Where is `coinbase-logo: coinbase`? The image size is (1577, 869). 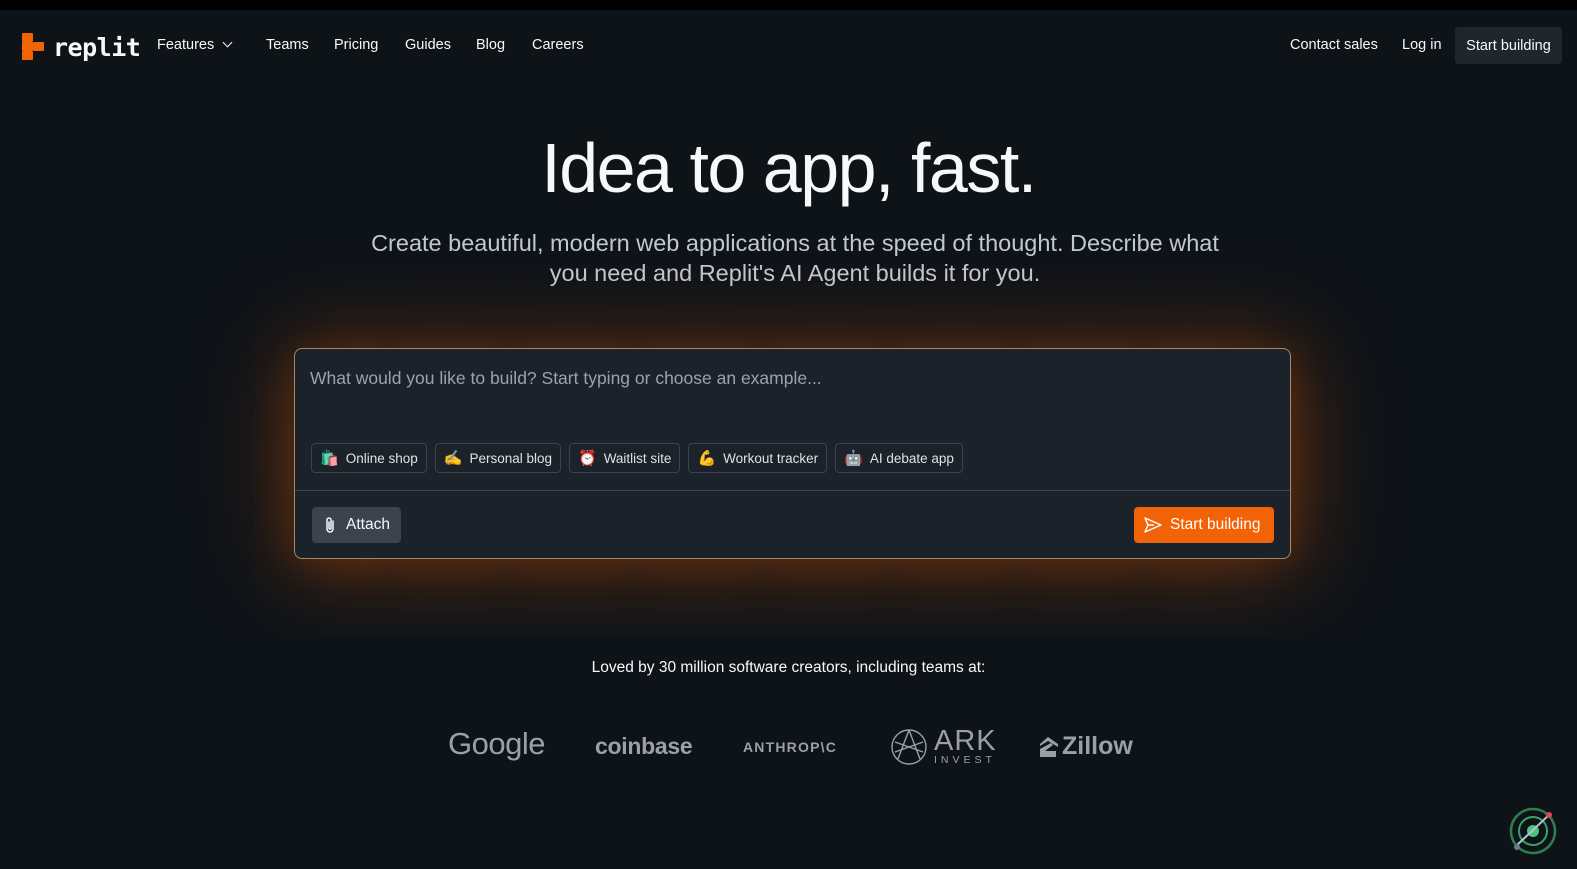 coinbase-logo: coinbase is located at coordinates (644, 746).